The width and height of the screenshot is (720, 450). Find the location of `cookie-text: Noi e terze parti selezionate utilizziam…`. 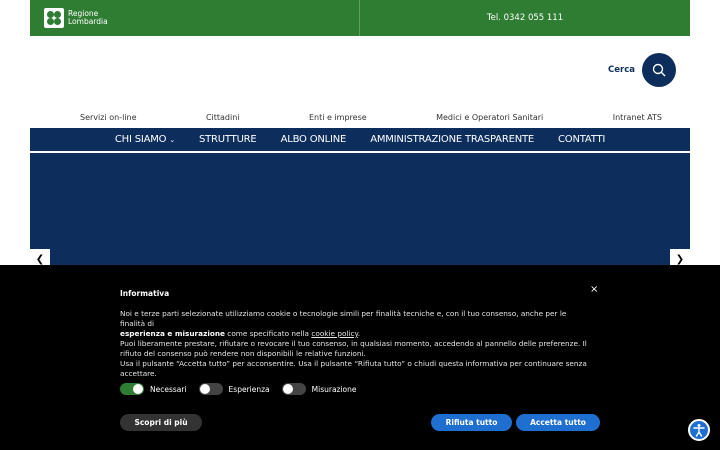

cookie-text: Noi e terze parti selezionate utilizziam… is located at coordinates (355, 344).